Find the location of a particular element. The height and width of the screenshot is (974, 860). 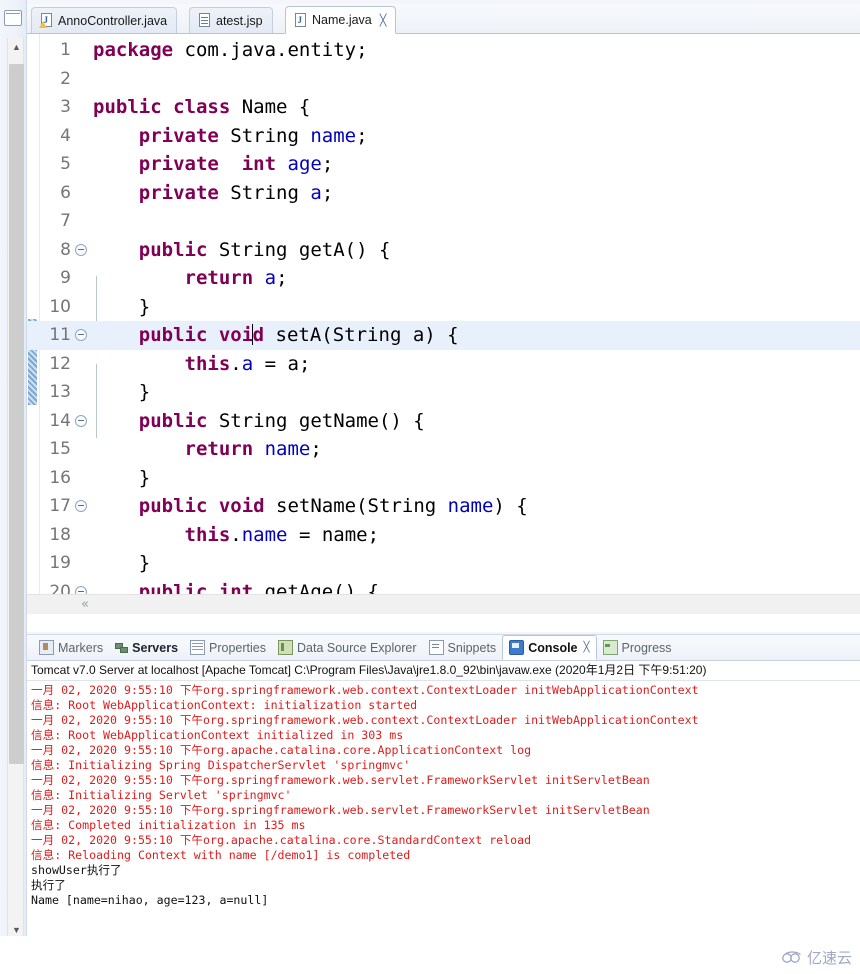

console-line: 信息: Initializing Servlet 'springmvc' is located at coordinates (161, 795).